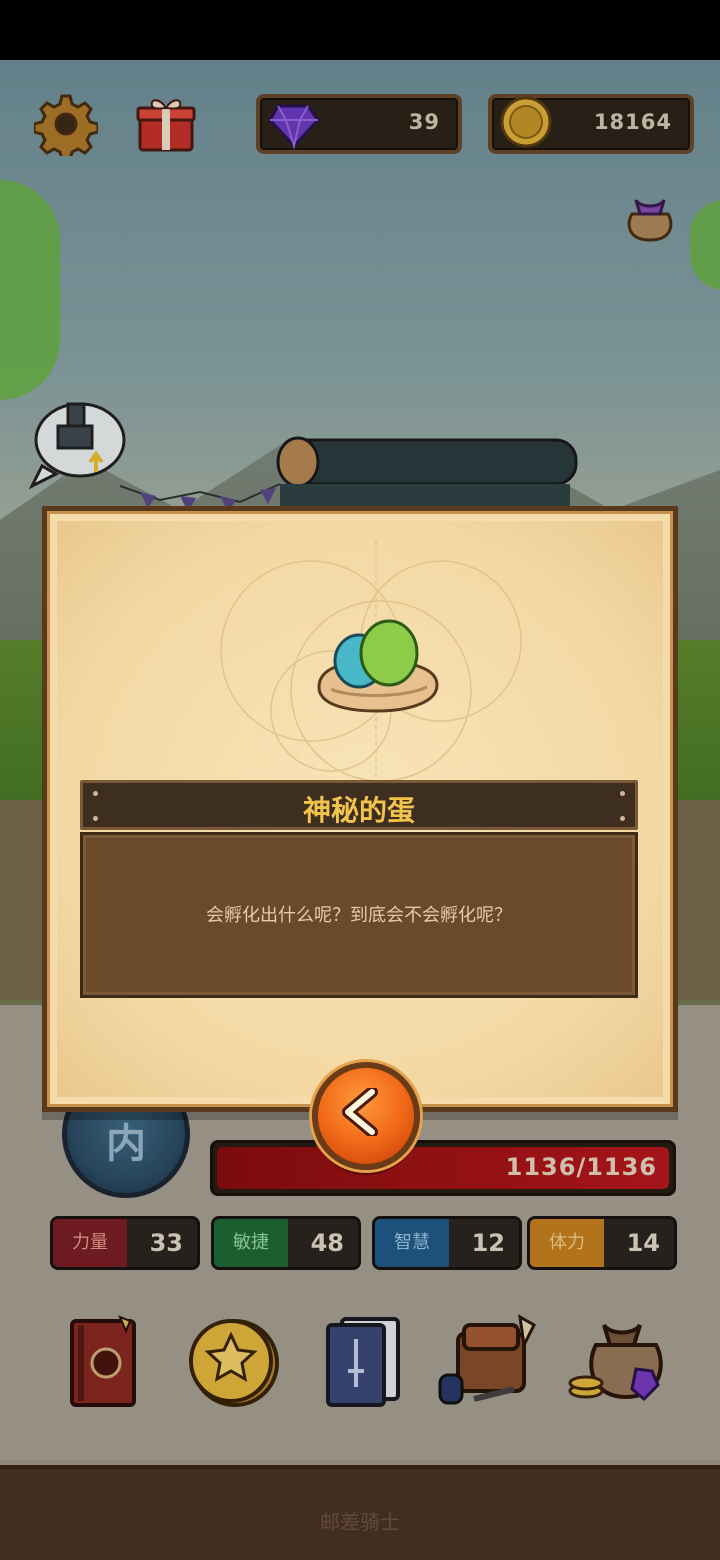  What do you see at coordinates (358, 810) in the screenshot?
I see `item-name: 神秘的蛋` at bounding box center [358, 810].